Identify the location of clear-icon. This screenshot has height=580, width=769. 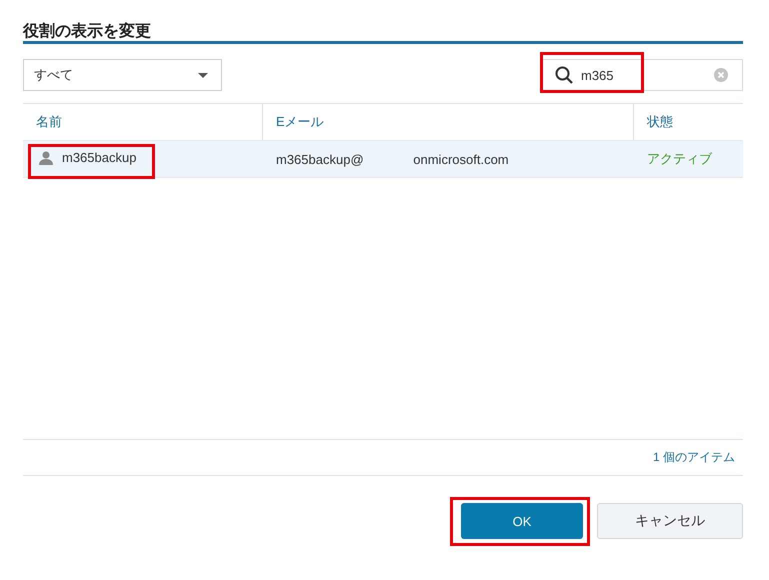
(721, 75).